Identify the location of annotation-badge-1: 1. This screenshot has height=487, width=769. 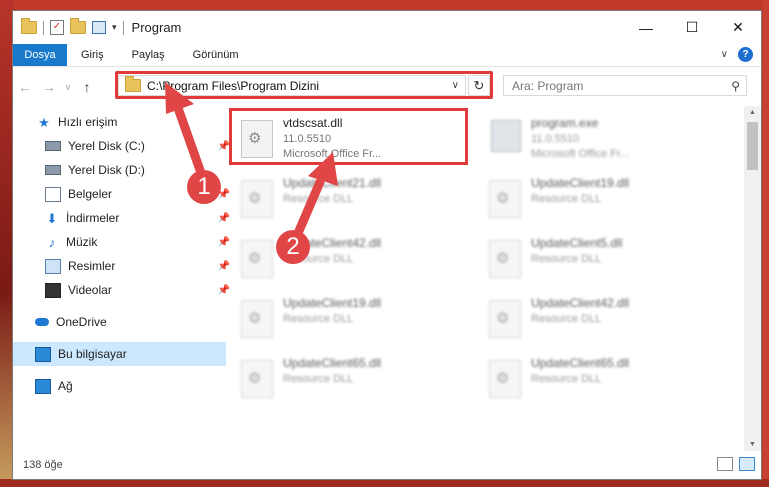
(204, 187).